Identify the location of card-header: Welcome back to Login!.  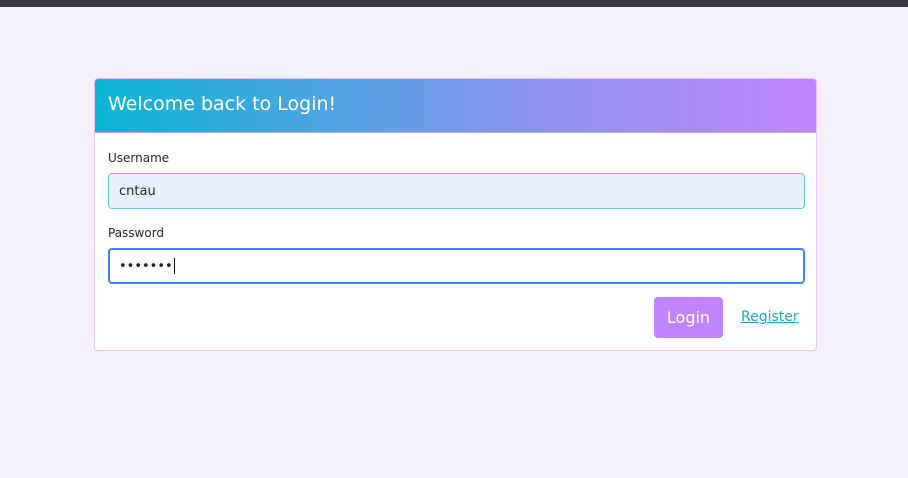
(455, 106).